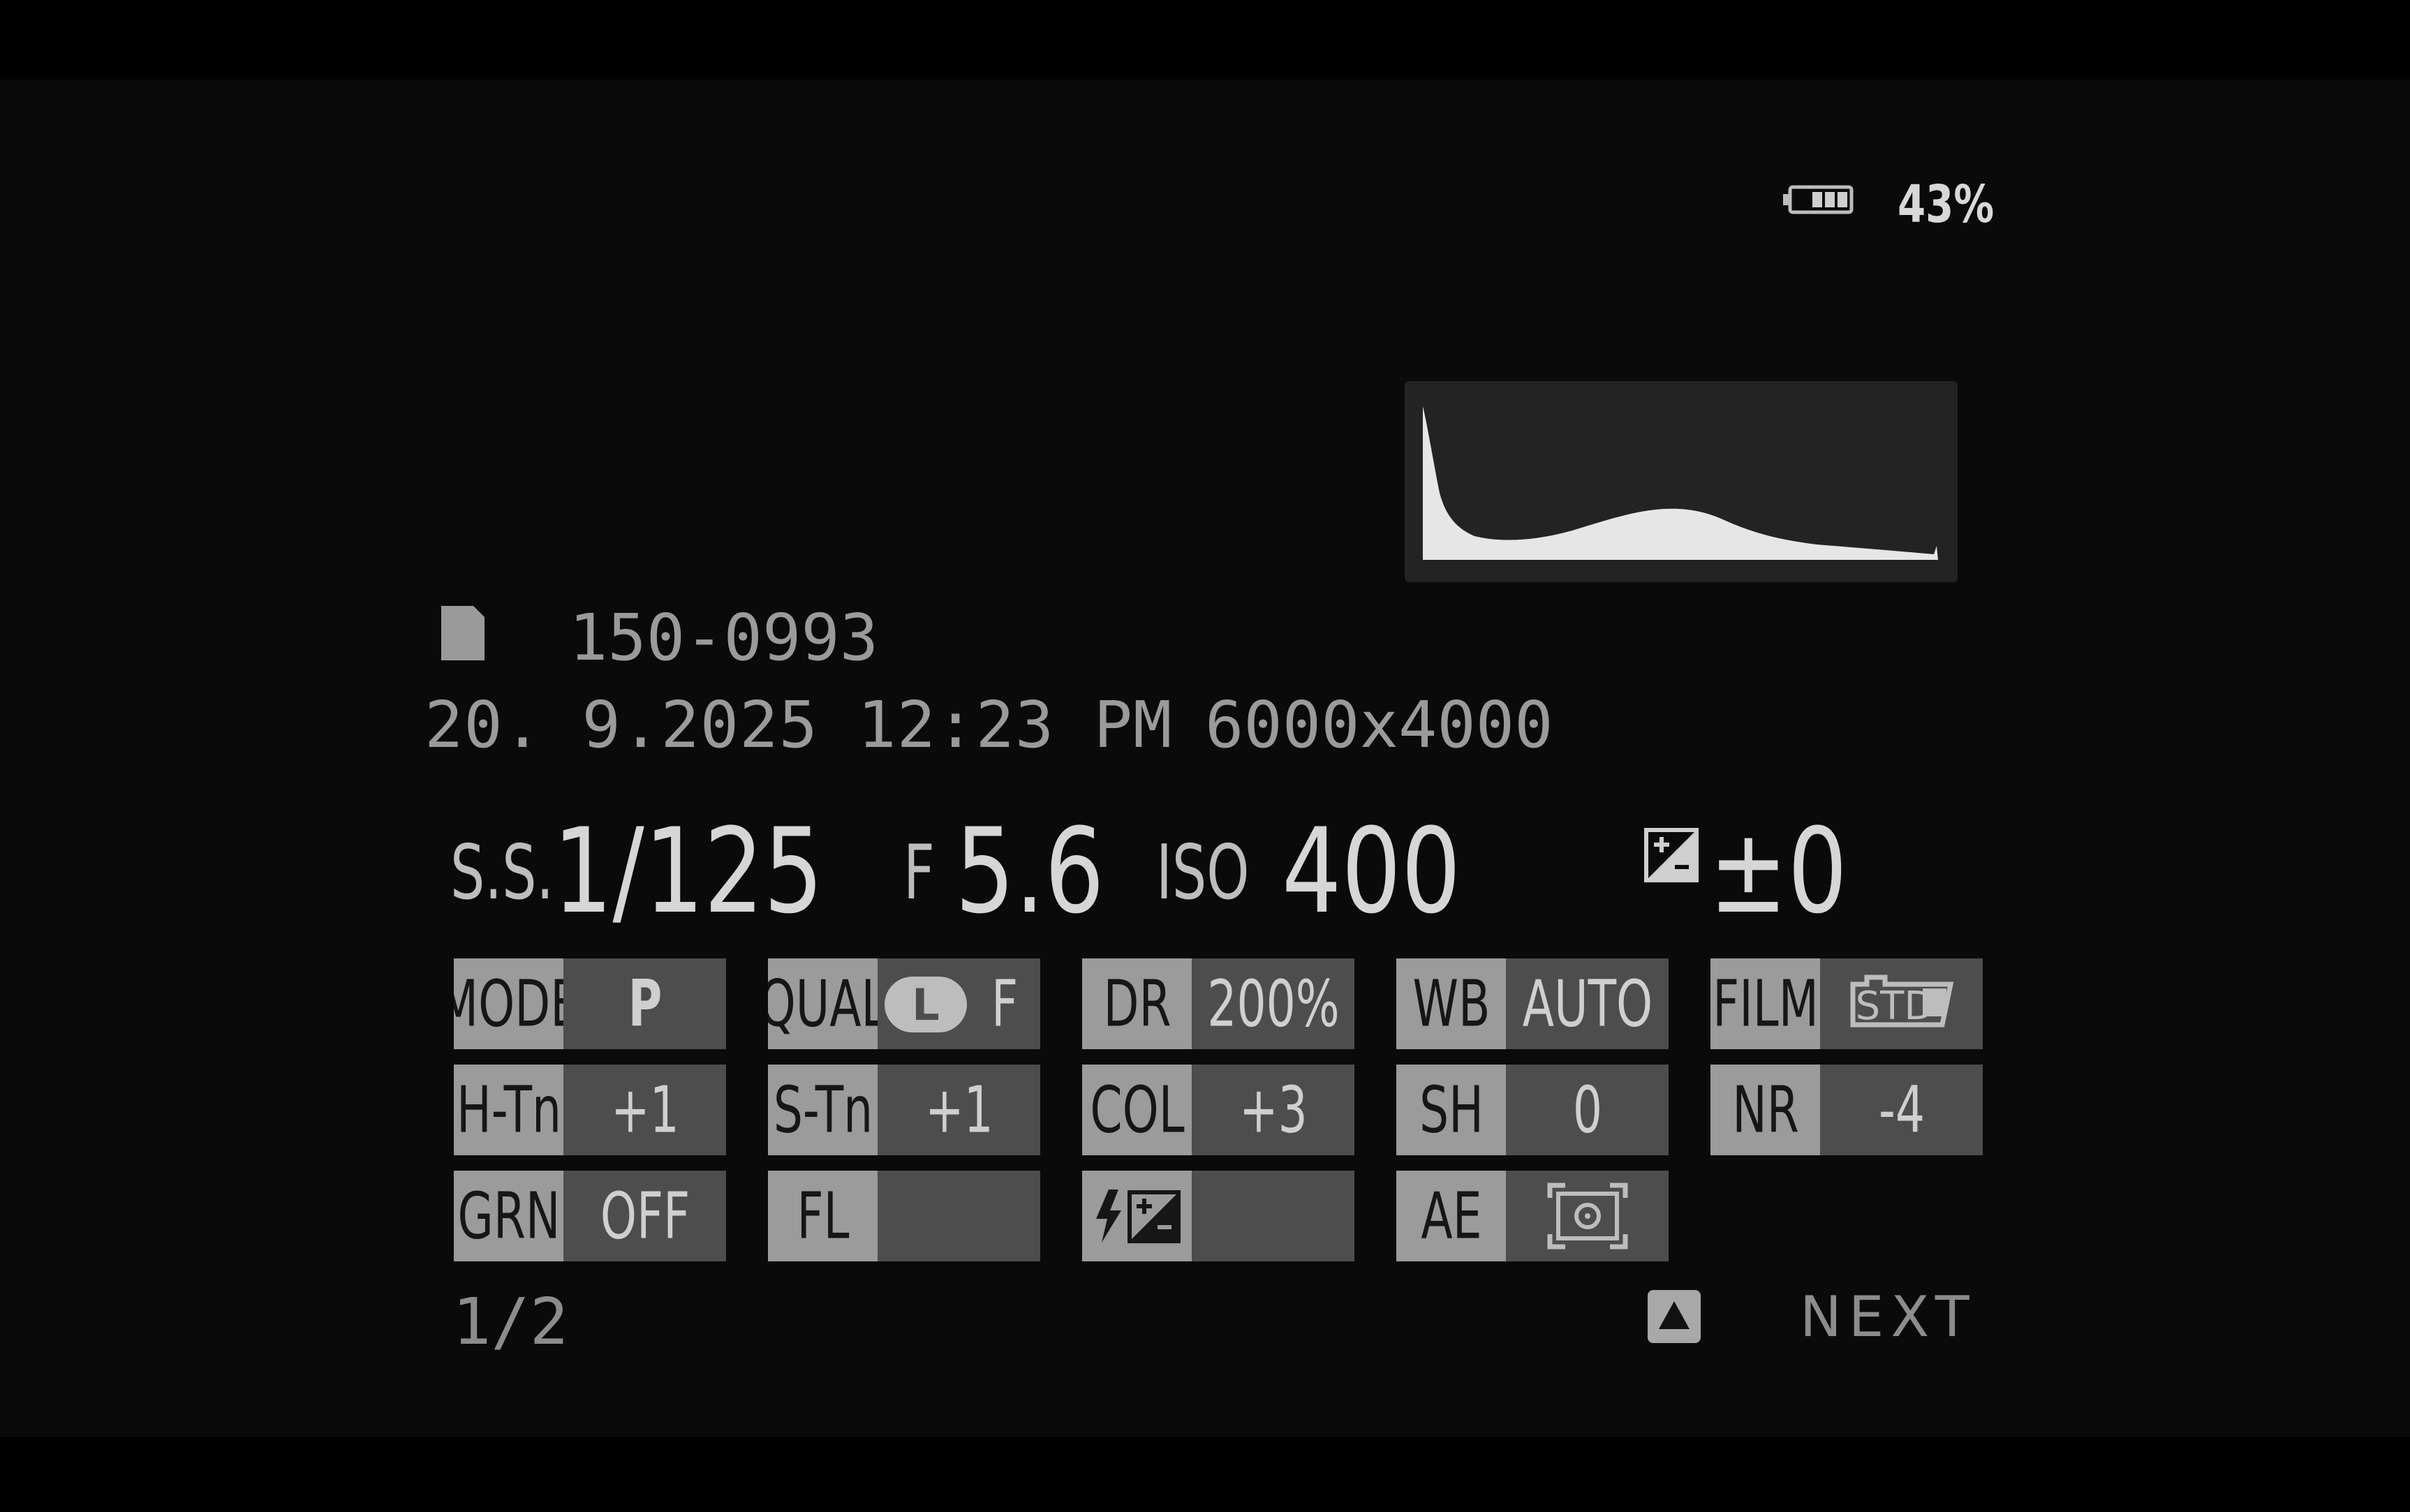 The height and width of the screenshot is (1512, 2410). I want to click on setting-ae-metering: AE, so click(1532, 1216).